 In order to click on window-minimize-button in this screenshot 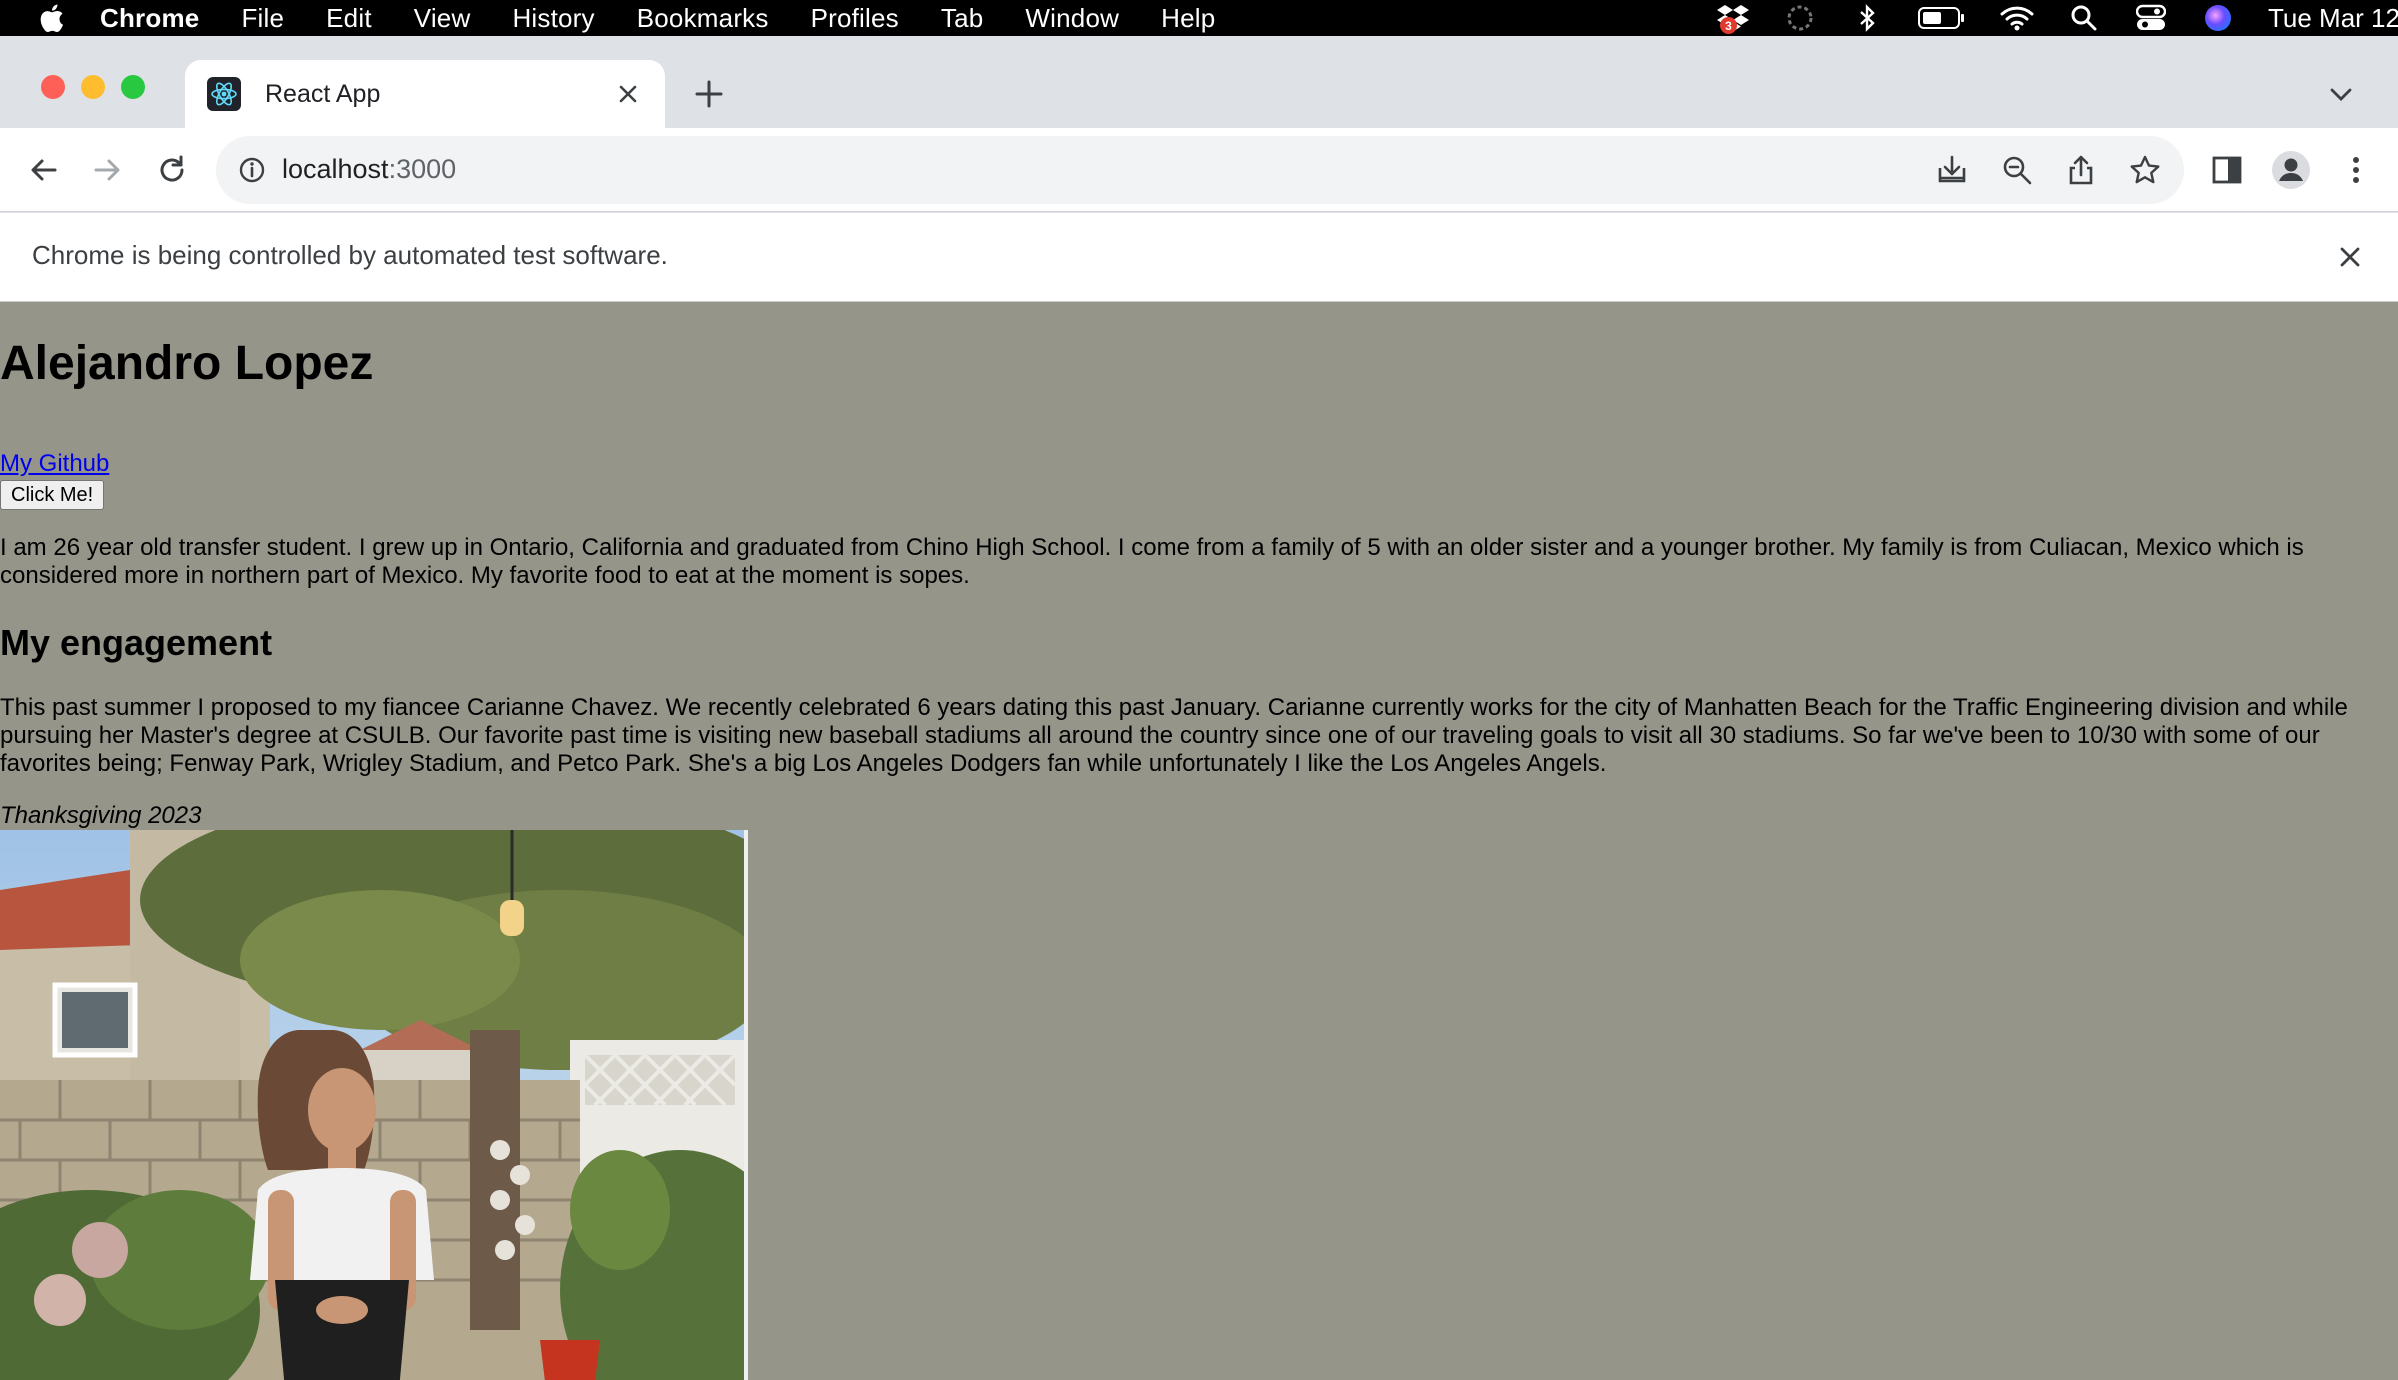, I will do `click(93, 87)`.